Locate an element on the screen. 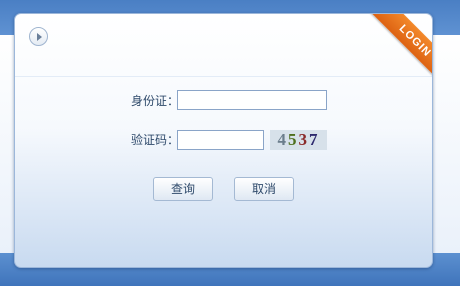  id-card-input is located at coordinates (252, 100).